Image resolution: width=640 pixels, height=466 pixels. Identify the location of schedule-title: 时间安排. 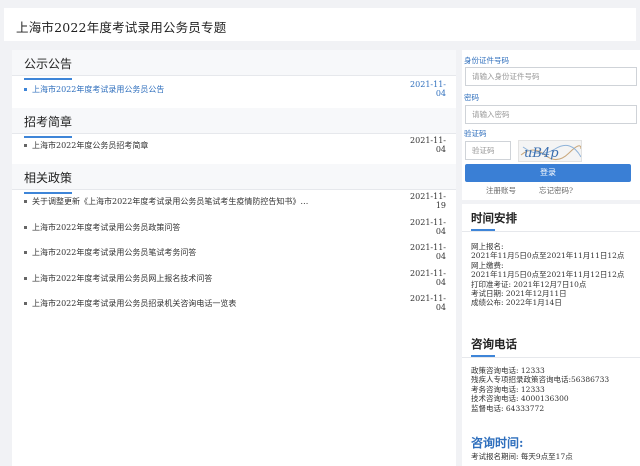
(494, 221).